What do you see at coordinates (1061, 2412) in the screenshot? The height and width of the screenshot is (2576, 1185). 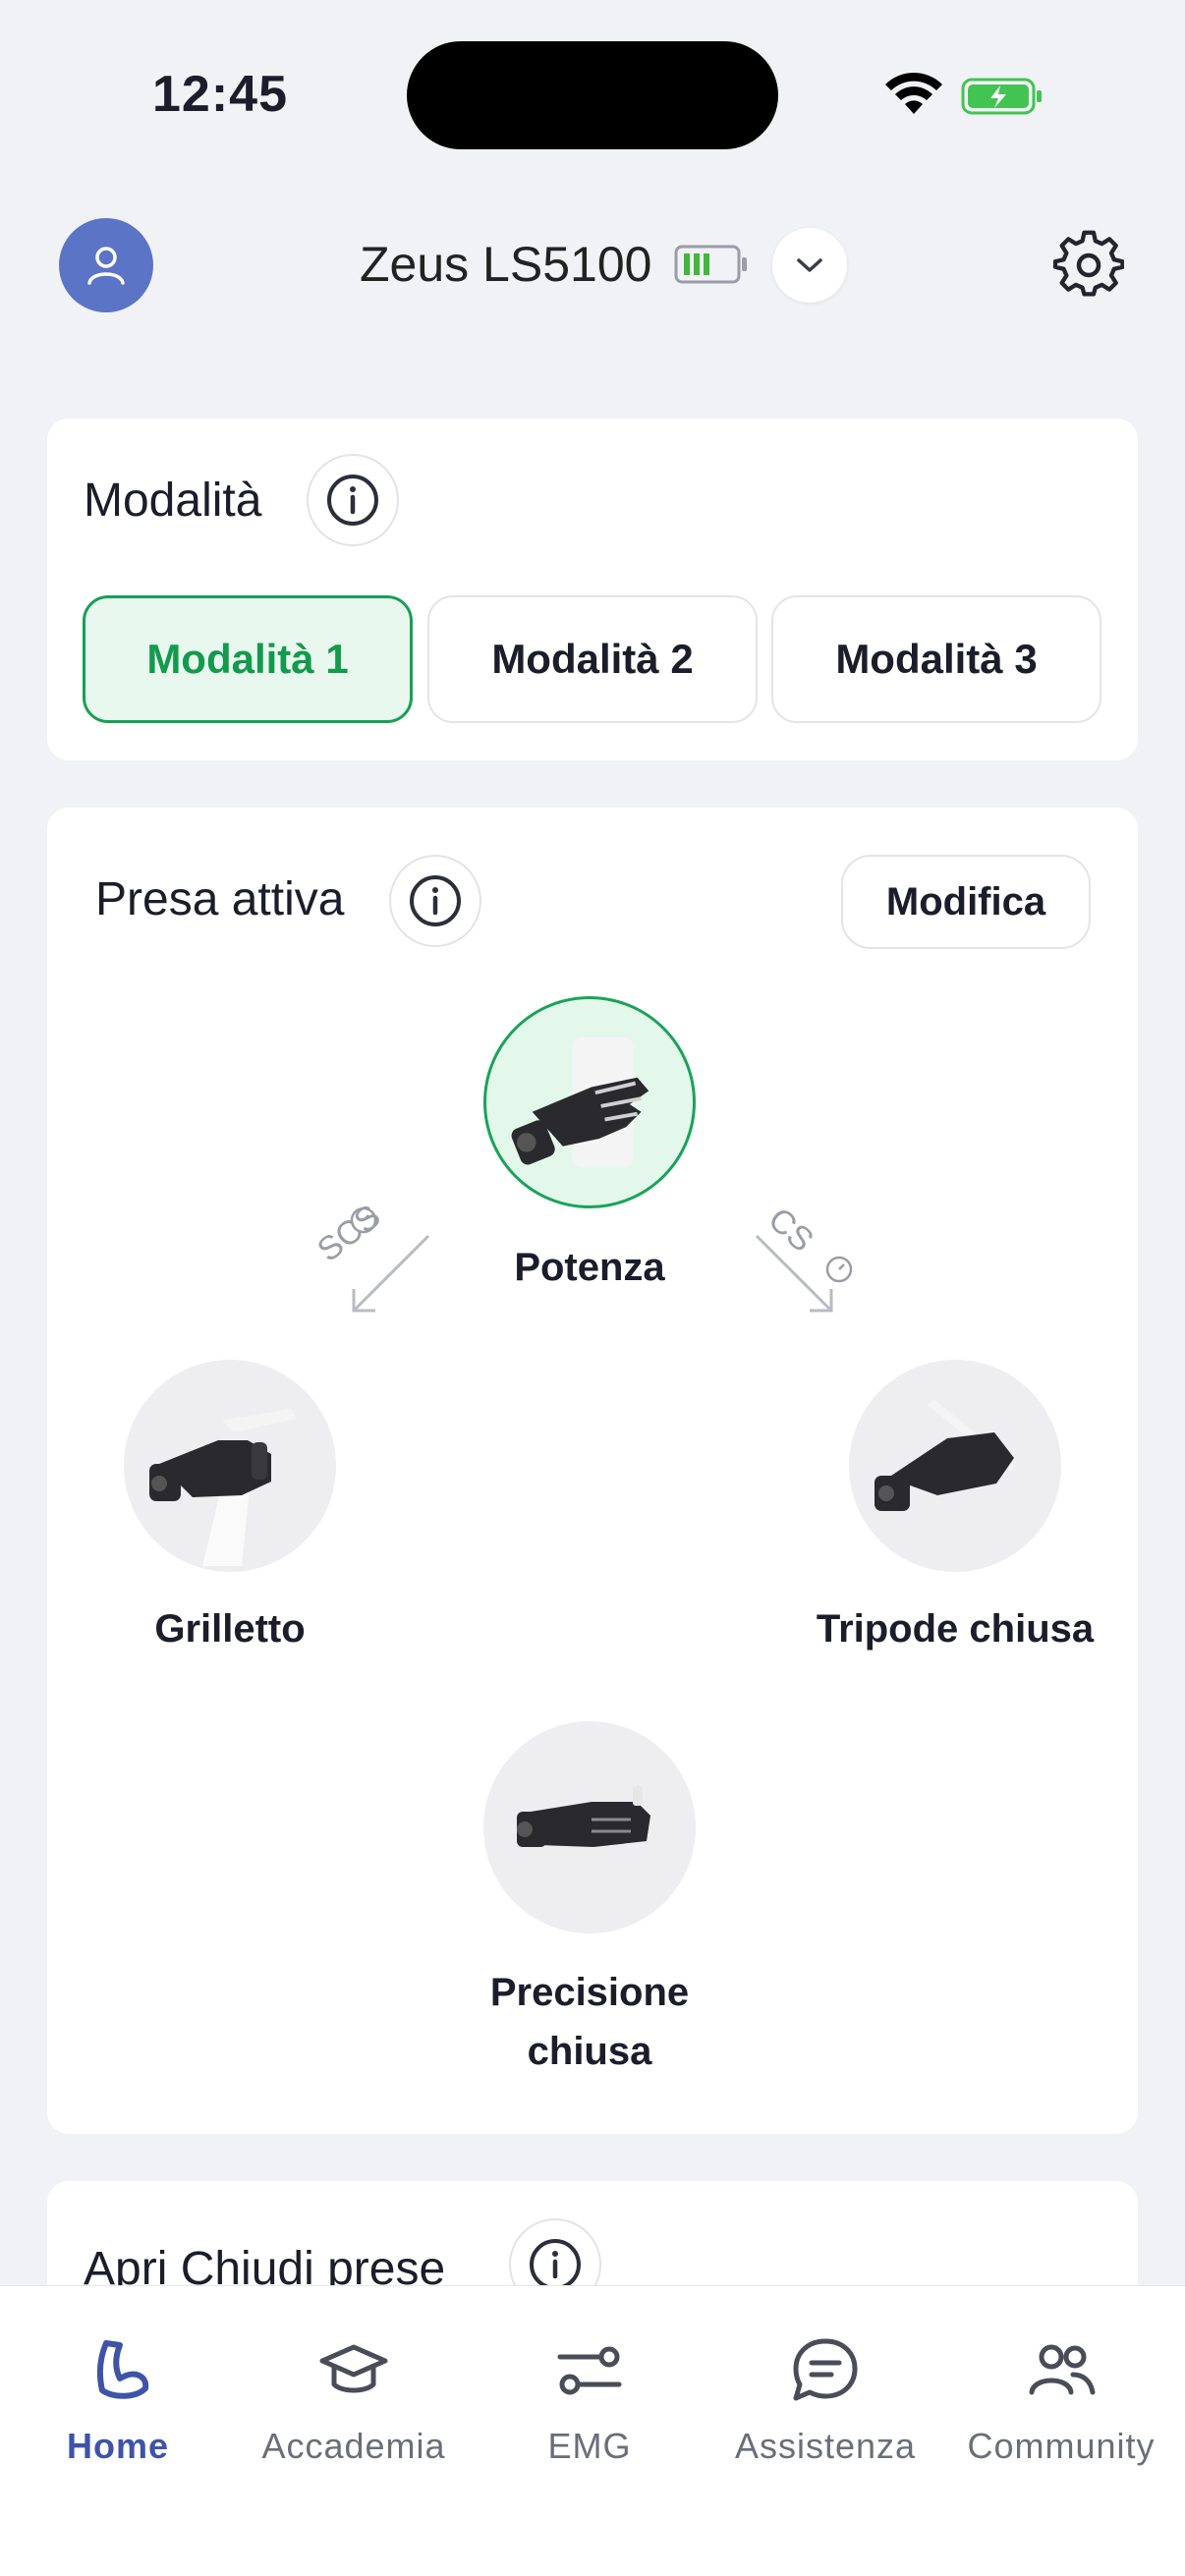 I see `nav-community: Community` at bounding box center [1061, 2412].